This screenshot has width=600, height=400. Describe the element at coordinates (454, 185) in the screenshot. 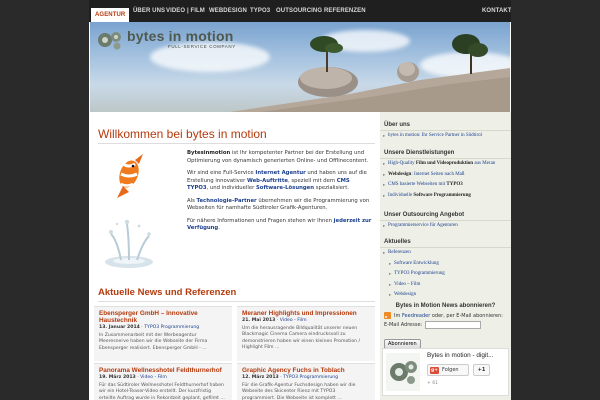

I see `sidebar-link-bold: TYPO3` at that location.